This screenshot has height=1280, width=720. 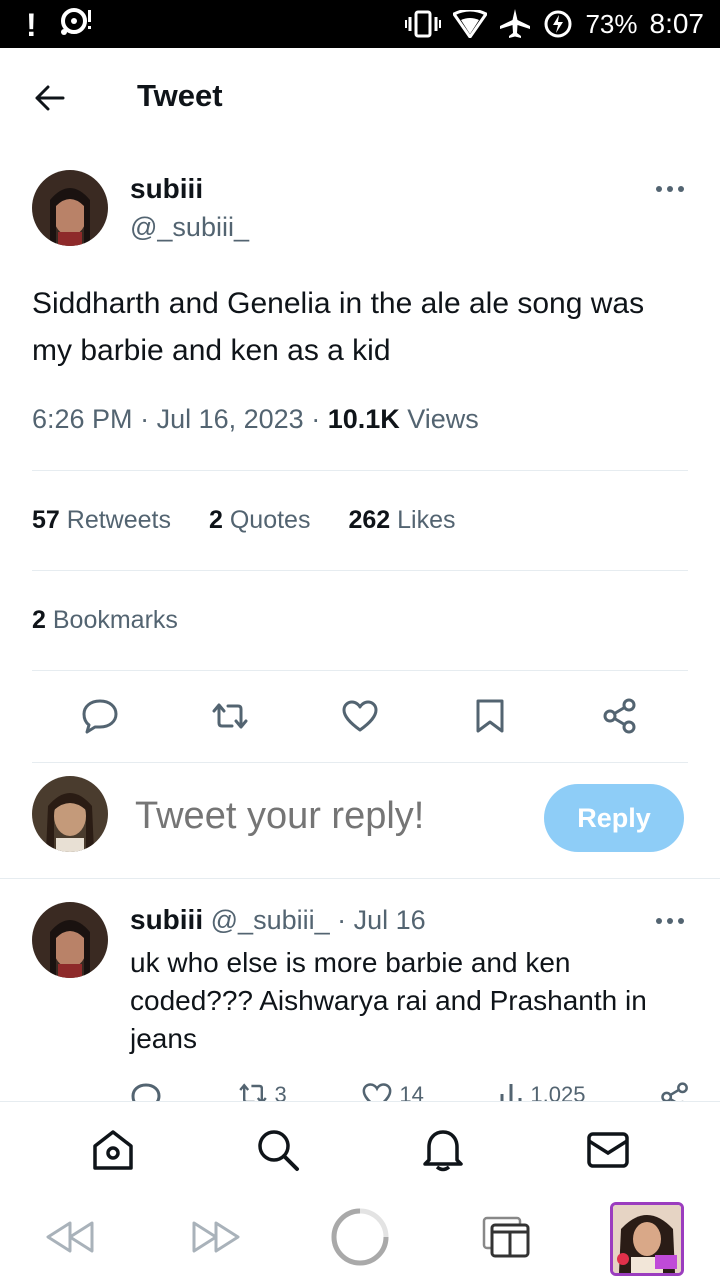 I want to click on airplane-icon, so click(x=515, y=24).